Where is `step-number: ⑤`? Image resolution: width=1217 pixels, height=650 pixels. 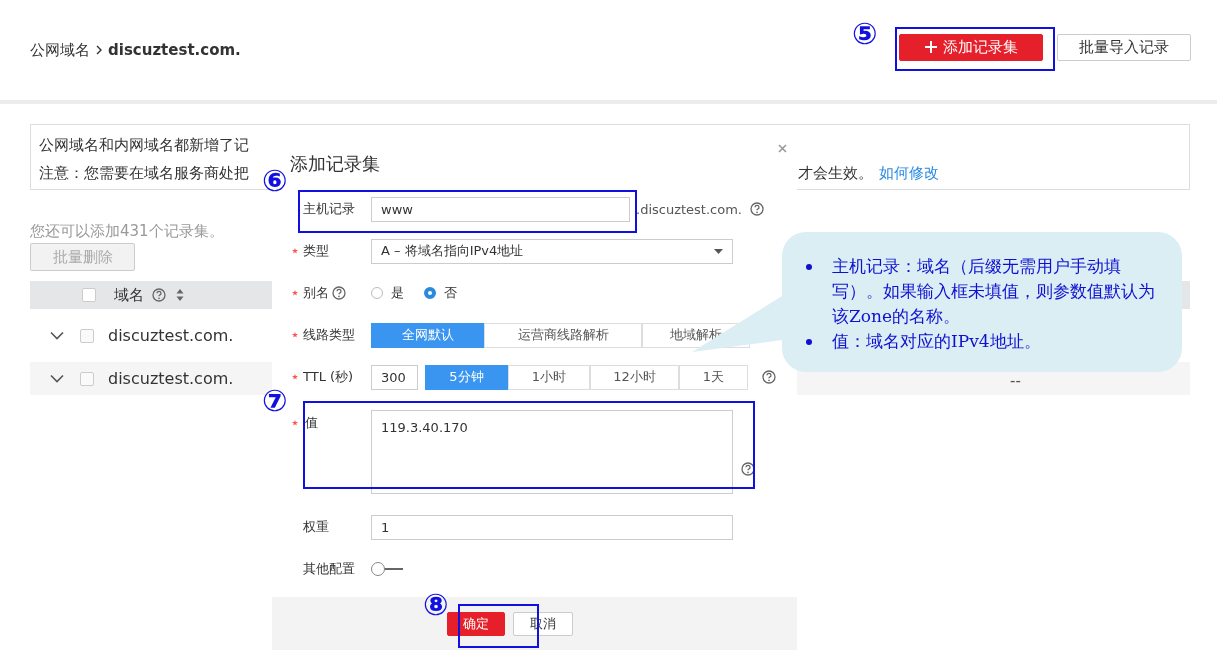
step-number: ⑤ is located at coordinates (865, 34).